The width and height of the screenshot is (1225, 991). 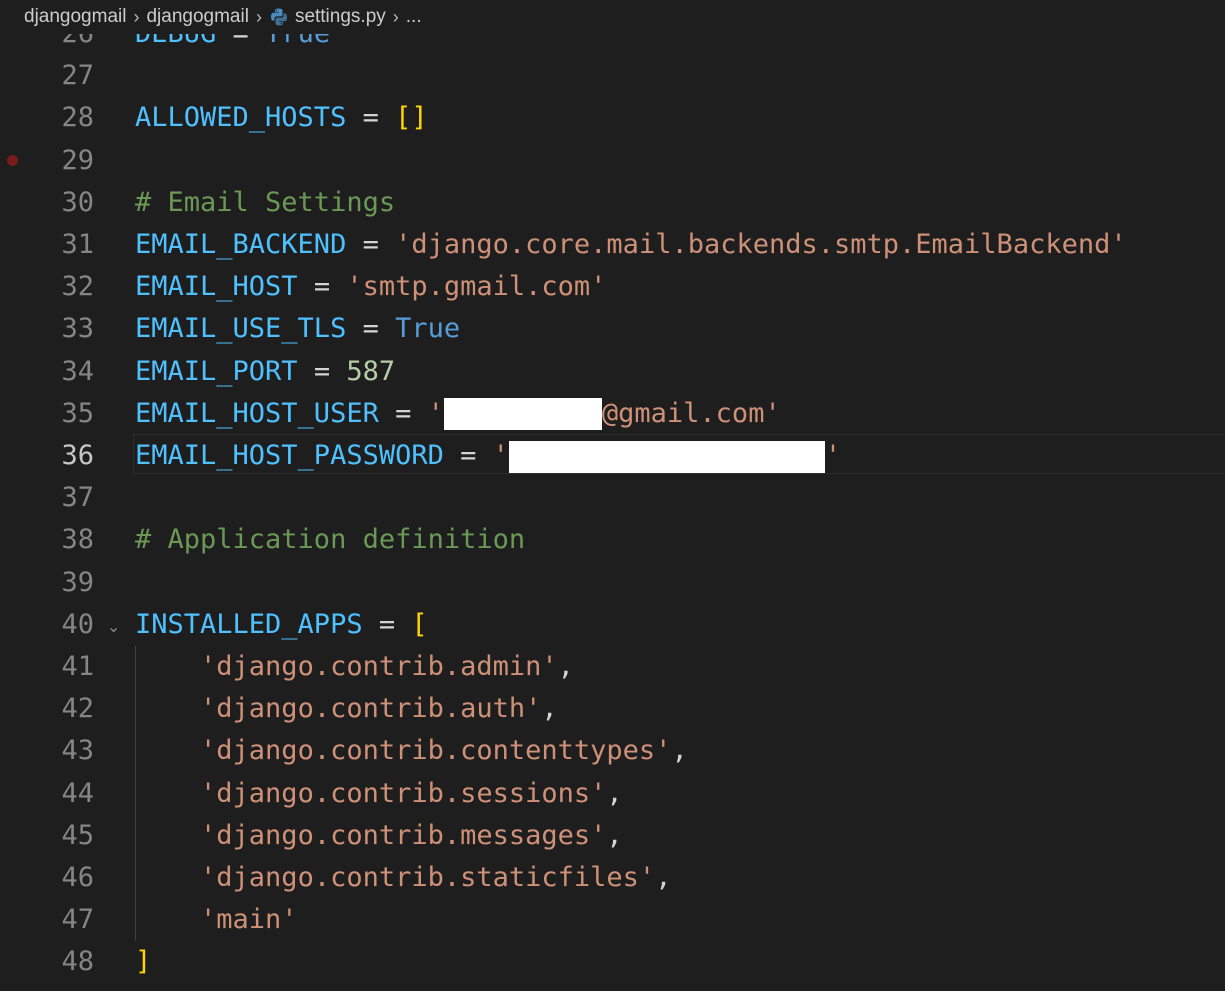 What do you see at coordinates (241, 118) in the screenshot?
I see `code-token: ALLOWED_HOSTS` at bounding box center [241, 118].